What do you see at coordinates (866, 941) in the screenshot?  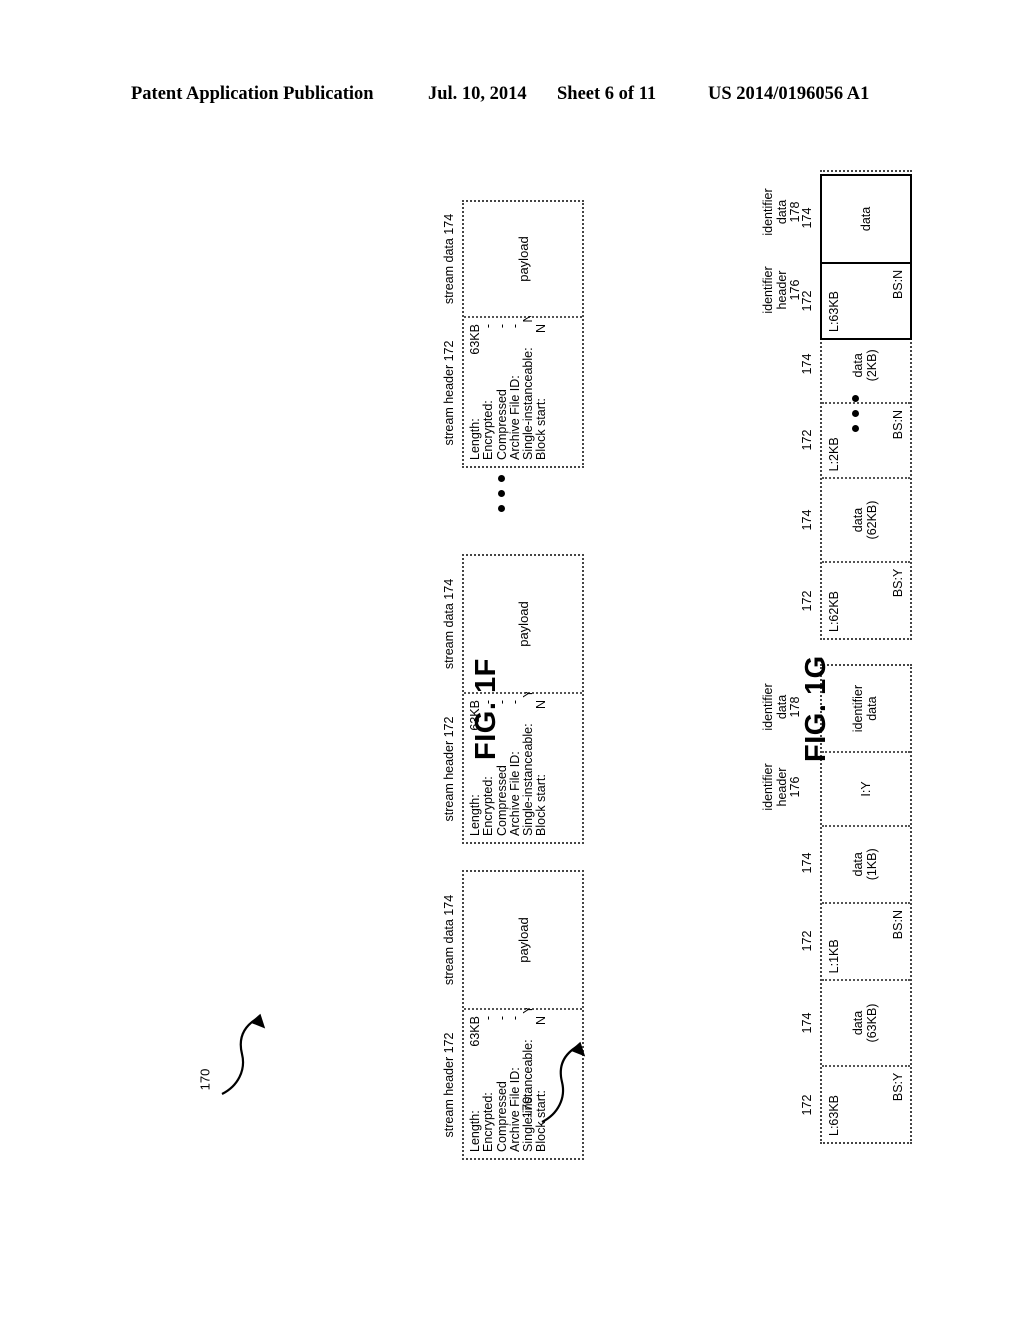 I see `stream-header-cell: L:1KB BS:N` at bounding box center [866, 941].